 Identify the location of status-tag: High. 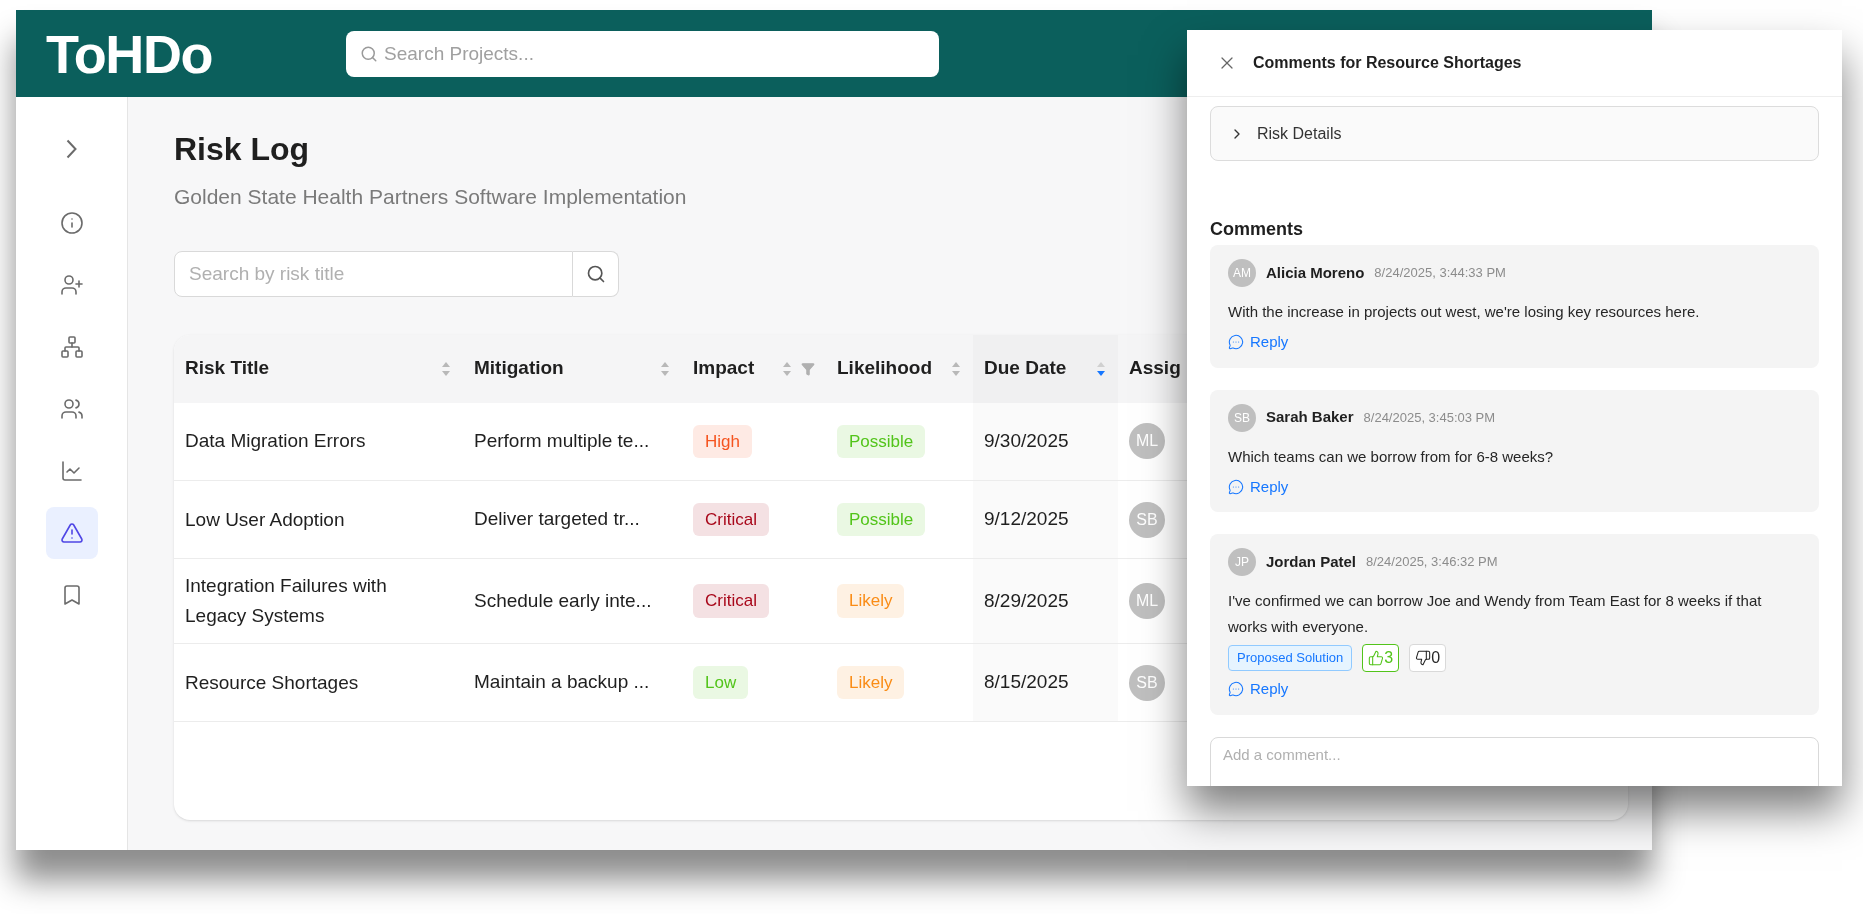
(722, 441).